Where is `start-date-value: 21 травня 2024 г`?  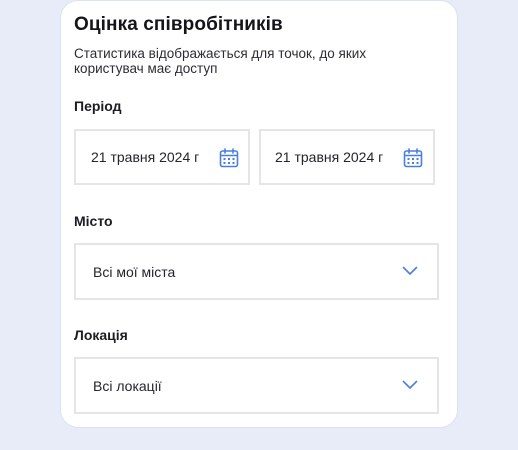
start-date-value: 21 травня 2024 г is located at coordinates (145, 157).